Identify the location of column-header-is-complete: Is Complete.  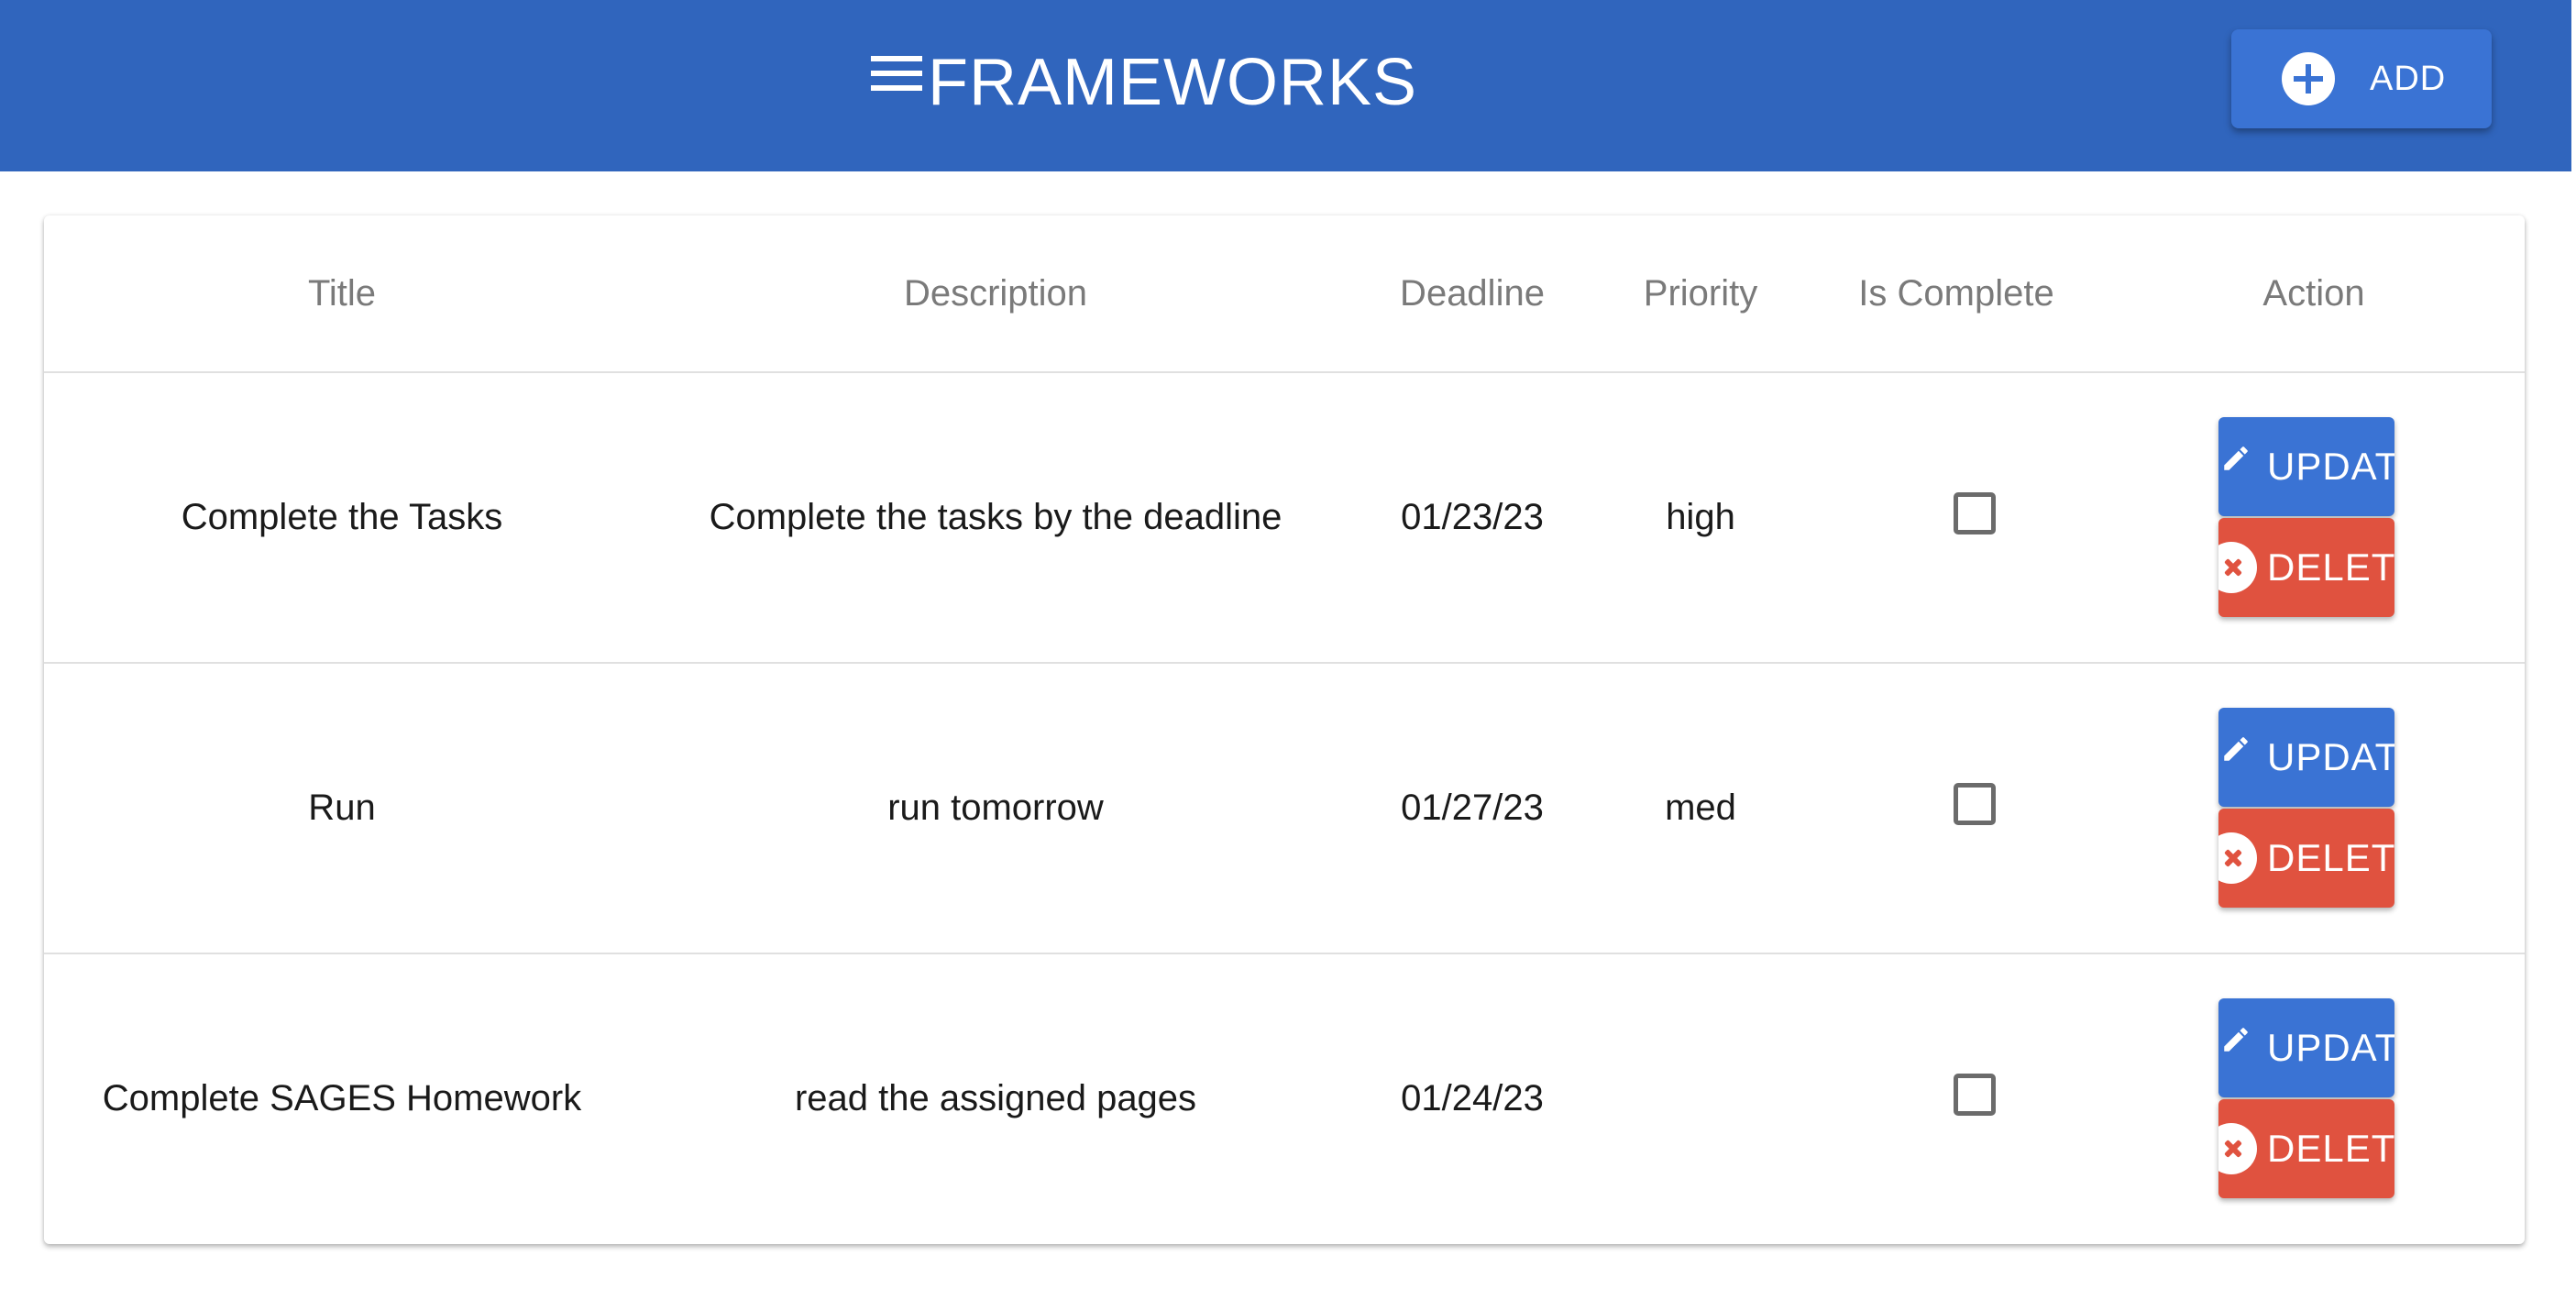
(1956, 293).